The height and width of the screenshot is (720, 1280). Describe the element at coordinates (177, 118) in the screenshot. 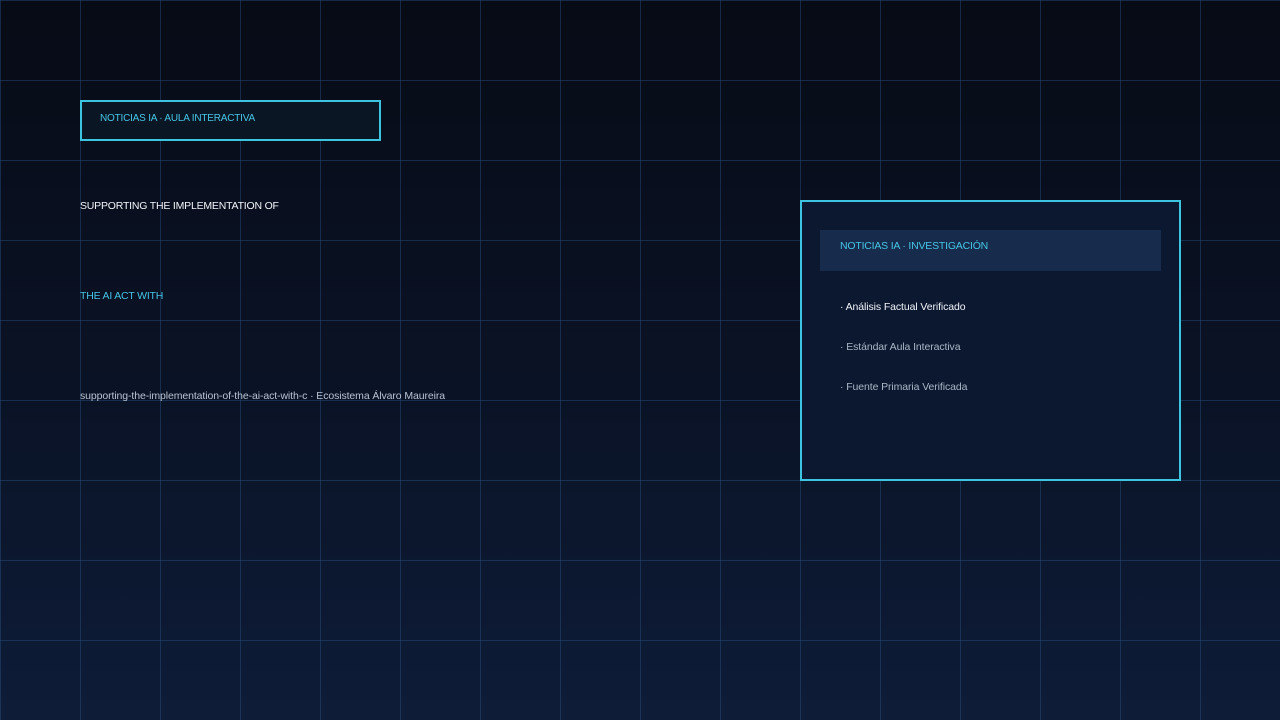

I see `category-badge-label: NOTICIAS IA · AULA INTERACTIVA` at that location.